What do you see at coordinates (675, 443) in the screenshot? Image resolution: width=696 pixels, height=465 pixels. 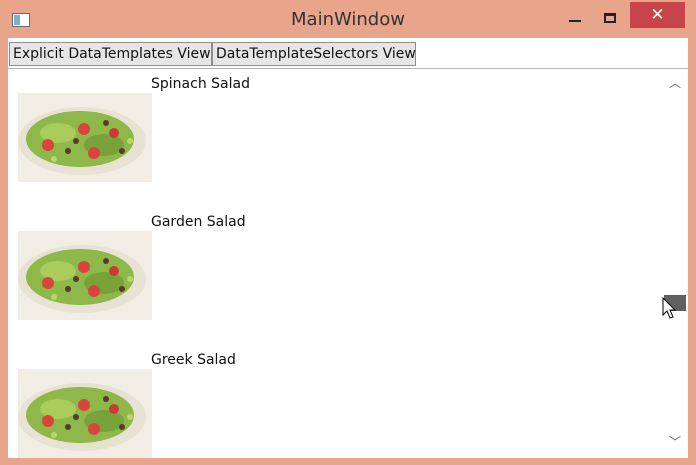 I see `scroll-down-arrow-icon: ﹀` at bounding box center [675, 443].